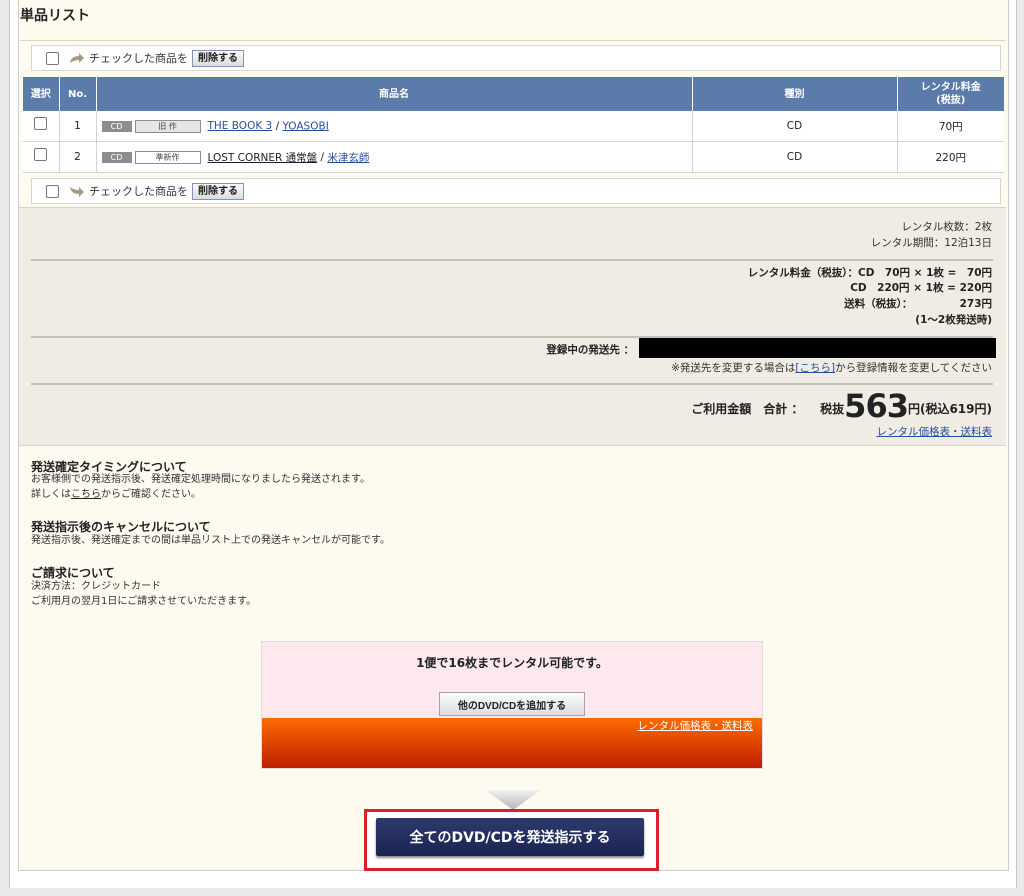  I want to click on total-label: ご利用金額 合計 ：, so click(747, 409).